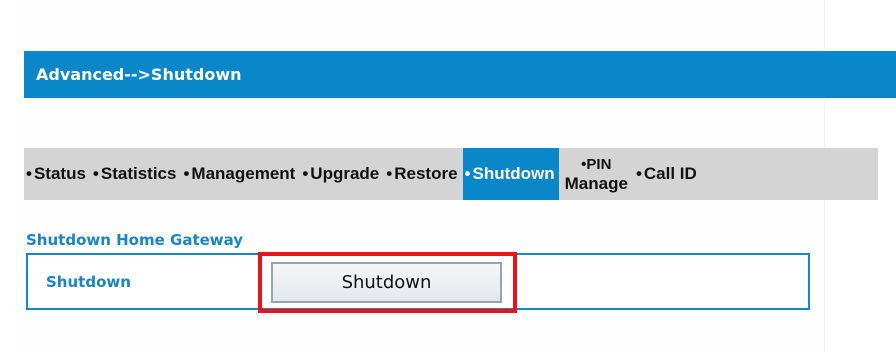 The height and width of the screenshot is (352, 896). What do you see at coordinates (345, 173) in the screenshot?
I see `nav-item-label: Upgrade` at bounding box center [345, 173].